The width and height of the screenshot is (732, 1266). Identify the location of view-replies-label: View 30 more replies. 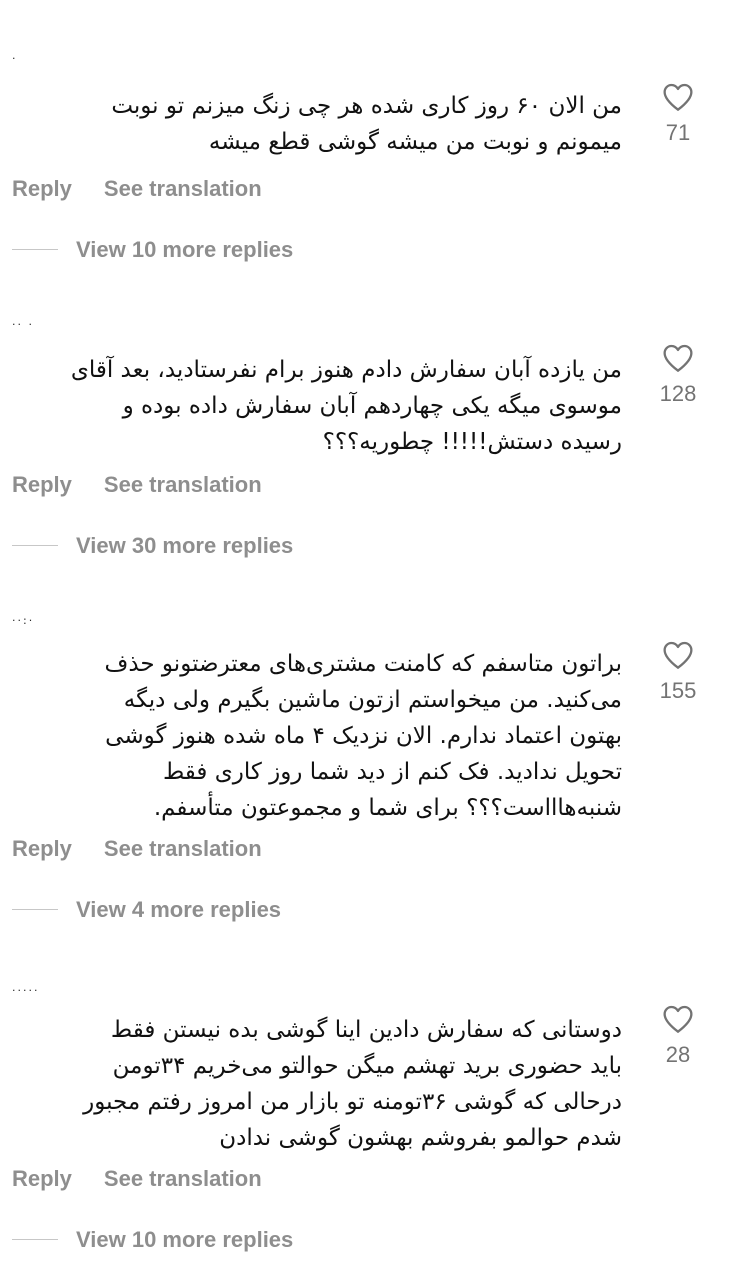
(185, 545).